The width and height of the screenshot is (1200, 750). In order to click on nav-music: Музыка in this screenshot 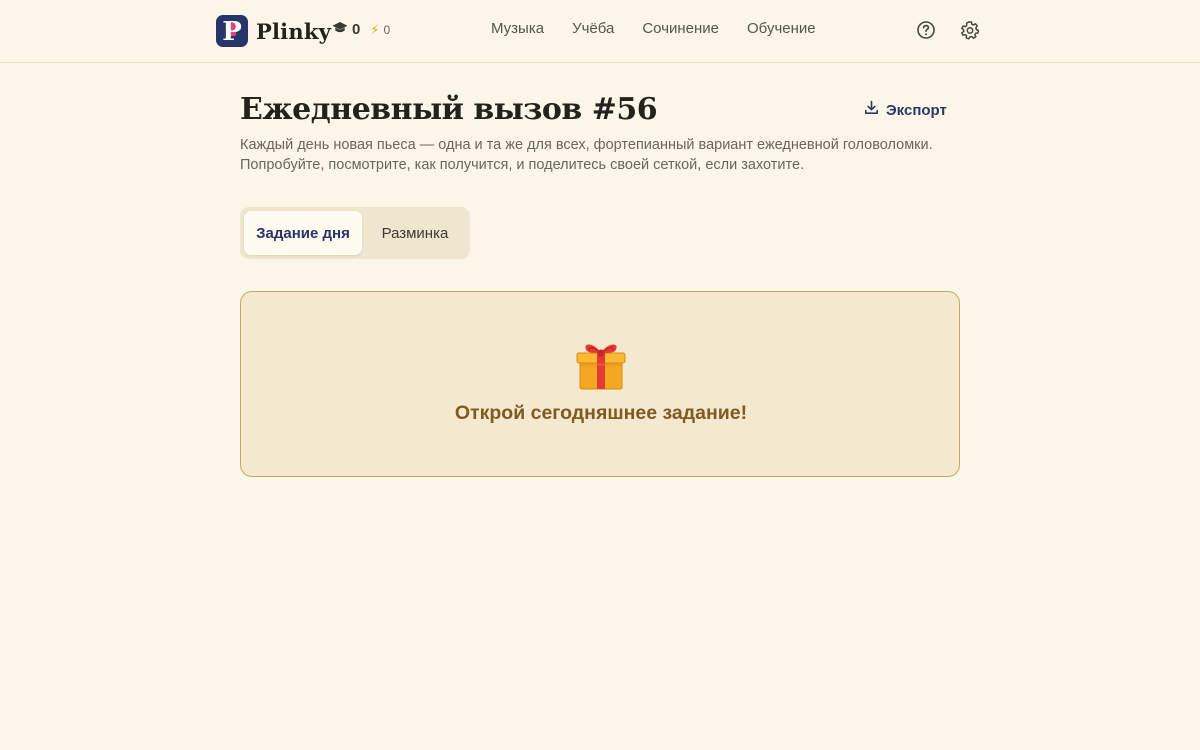, I will do `click(517, 28)`.